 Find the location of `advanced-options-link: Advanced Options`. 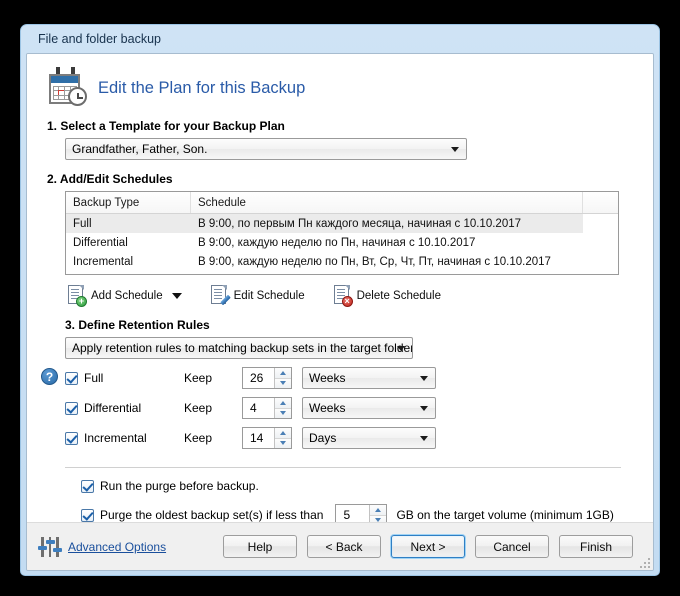

advanced-options-link: Advanced Options is located at coordinates (117, 547).